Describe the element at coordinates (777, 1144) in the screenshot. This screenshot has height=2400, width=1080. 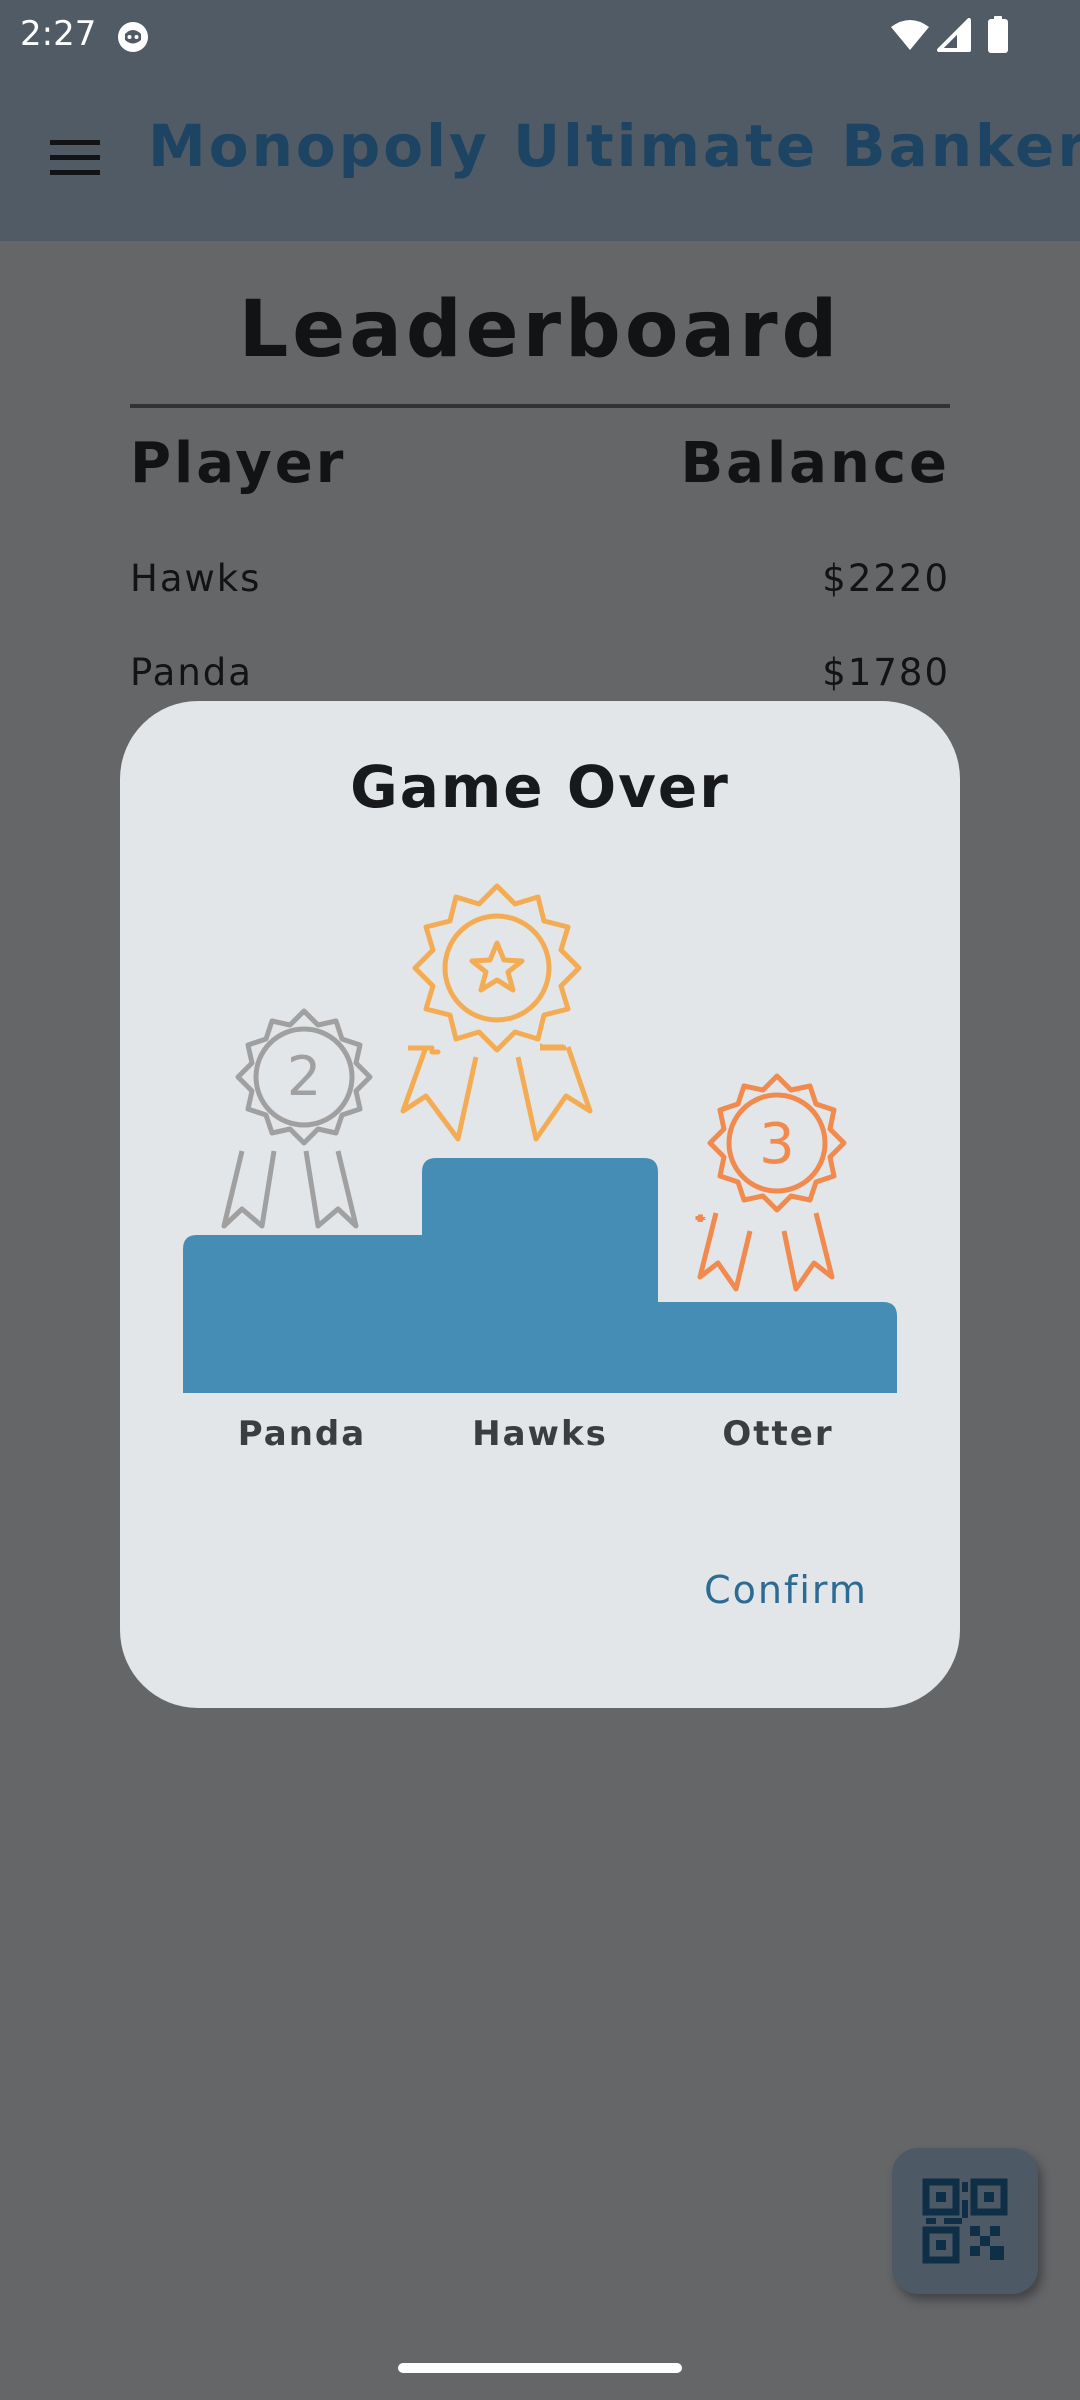
I see `third-place-number: 3` at that location.